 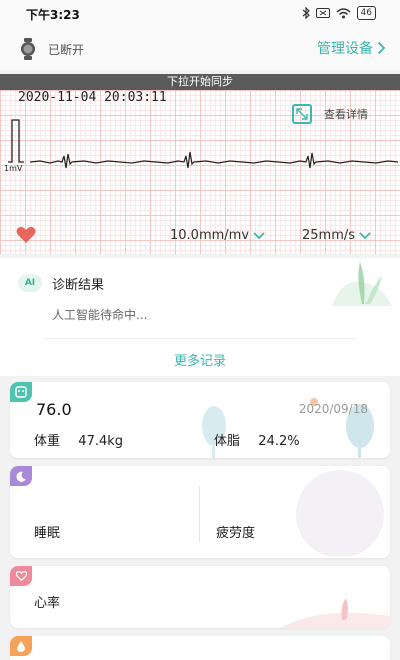 I want to click on gain-value: 10.0mm/mv, so click(x=210, y=235).